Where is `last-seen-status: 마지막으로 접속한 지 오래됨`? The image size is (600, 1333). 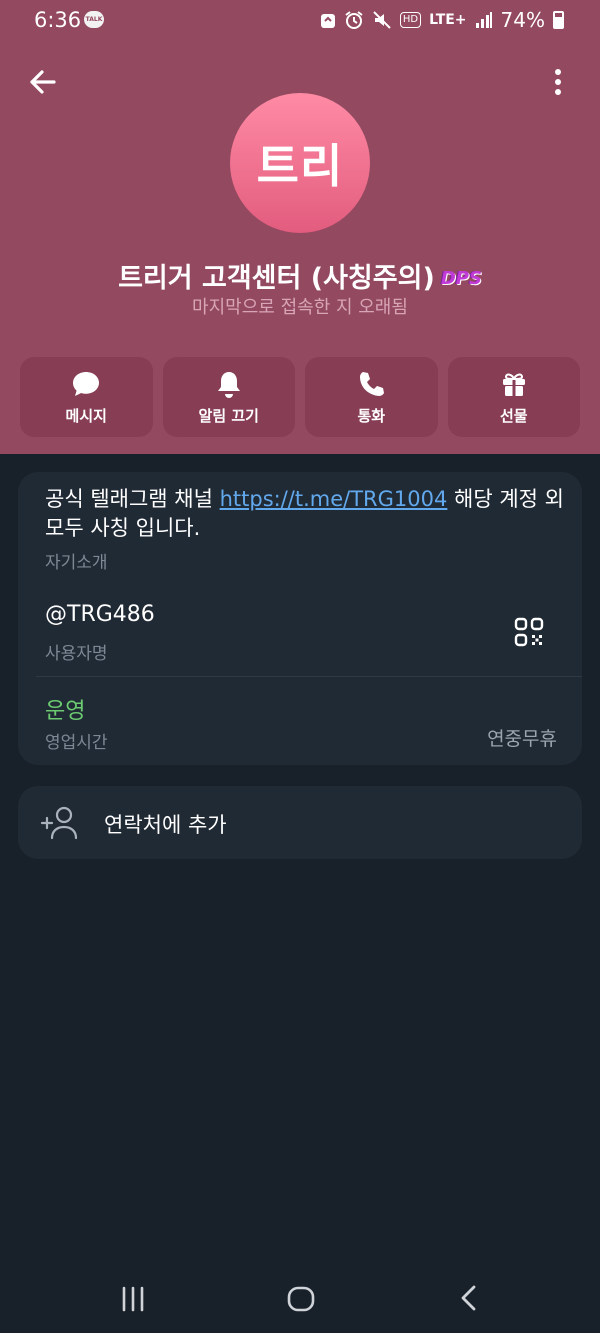 last-seen-status: 마지막으로 접속한 지 오래됨 is located at coordinates (300, 307).